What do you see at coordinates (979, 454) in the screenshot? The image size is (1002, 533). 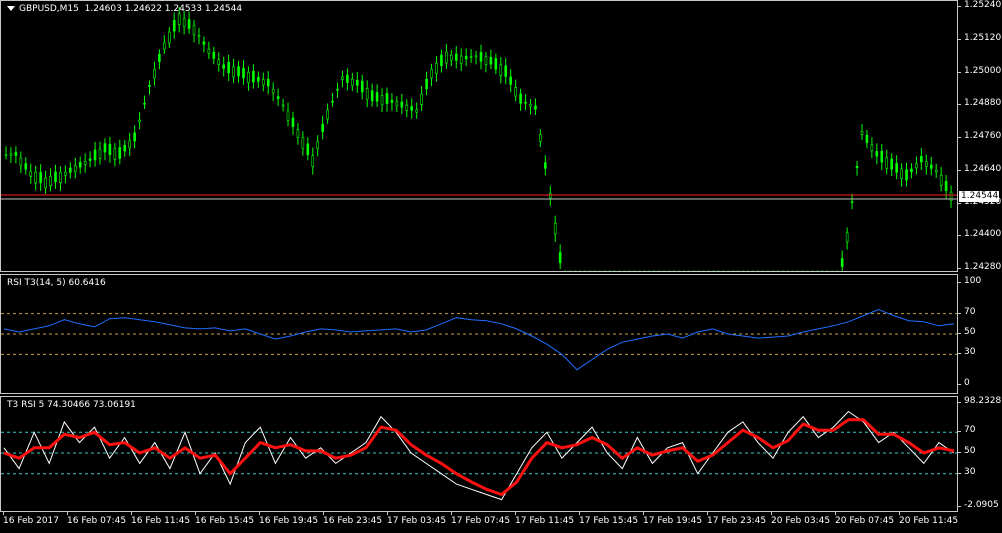 I see `t3-rsi-scale: 98.2328 70 50 30 -2.0905` at bounding box center [979, 454].